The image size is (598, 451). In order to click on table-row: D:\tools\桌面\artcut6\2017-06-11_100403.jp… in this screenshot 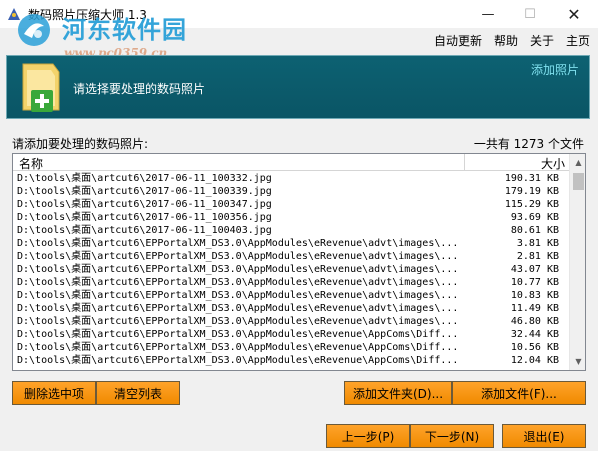, I will do `click(291, 230)`.